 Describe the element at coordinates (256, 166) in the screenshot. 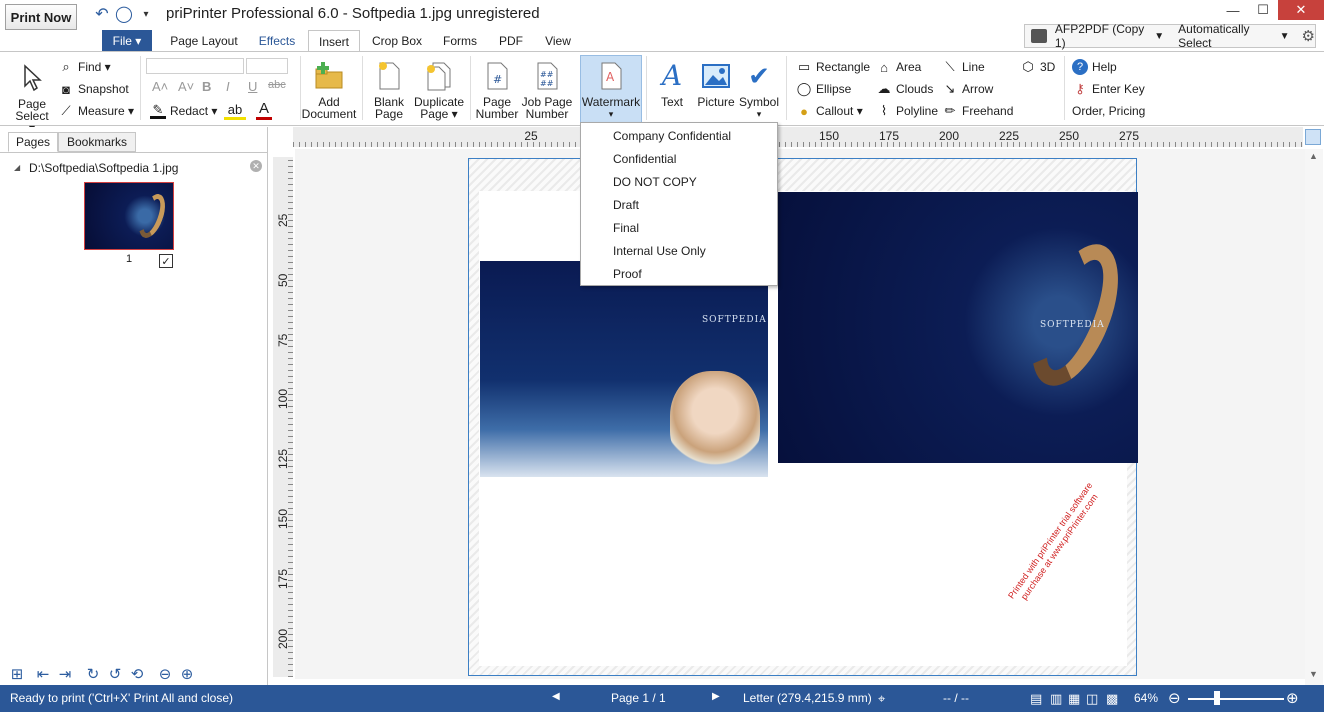

I see `close-document-icon: ✕` at that location.